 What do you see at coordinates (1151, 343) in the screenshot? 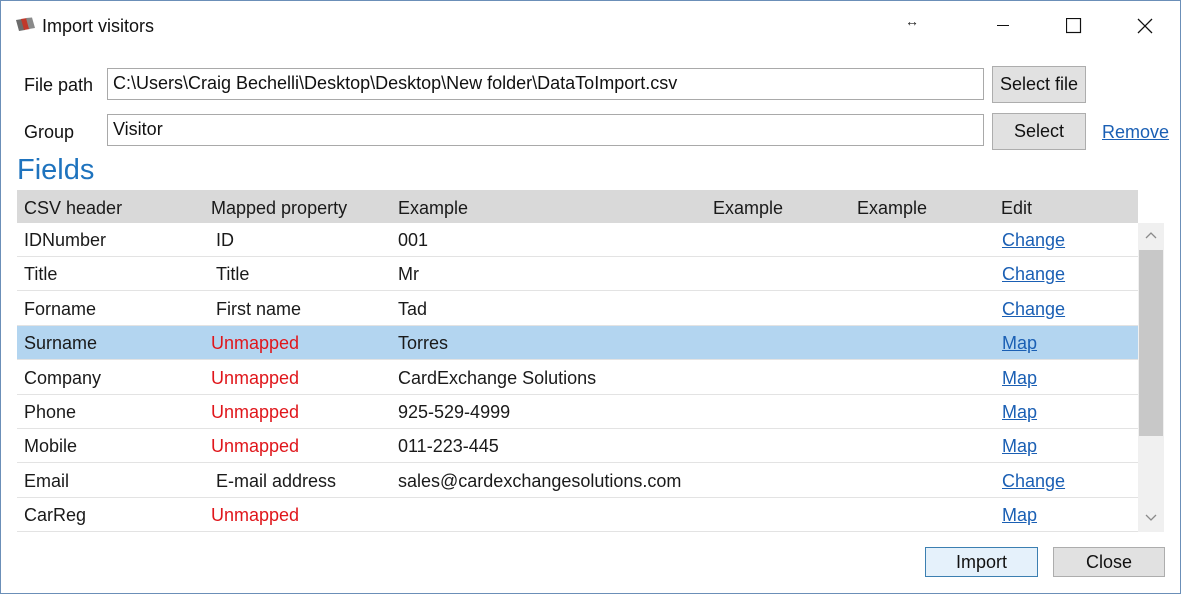
I see `scroll-thumb` at bounding box center [1151, 343].